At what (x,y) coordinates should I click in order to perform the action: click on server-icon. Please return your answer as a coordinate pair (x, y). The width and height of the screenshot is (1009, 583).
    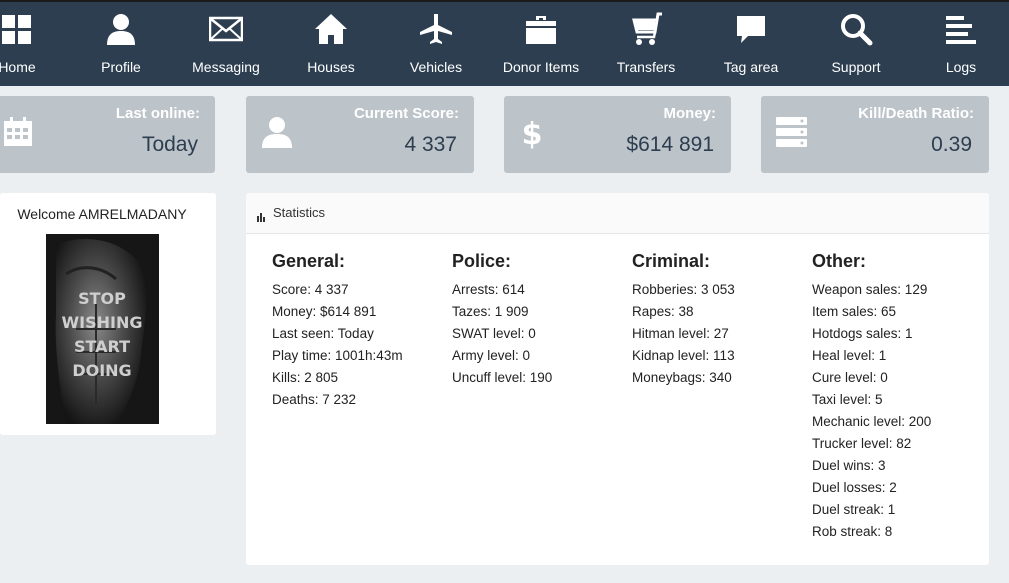
    Looking at the image, I should click on (793, 132).